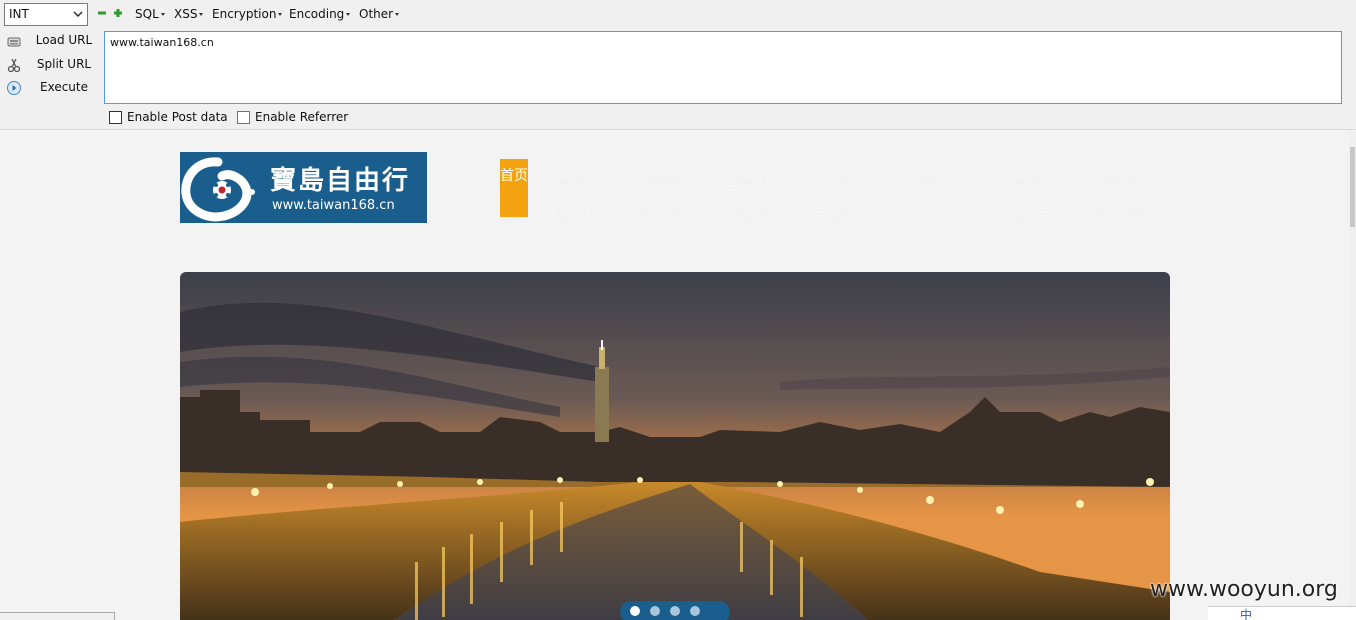 This screenshot has width=1356, height=620. Describe the element at coordinates (118, 13) in the screenshot. I see `plus-icon` at that location.